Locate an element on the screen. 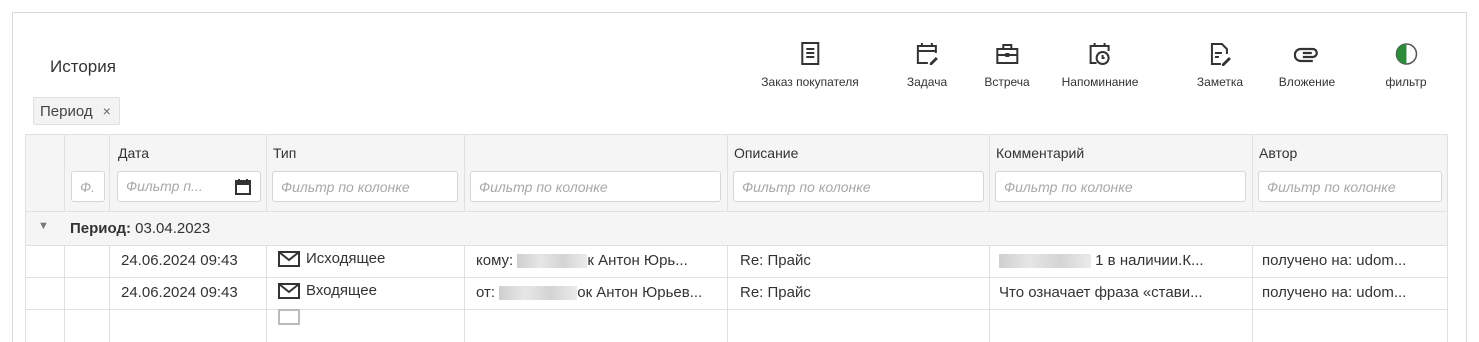 The height and width of the screenshot is (342, 1479). toggle-icon is located at coordinates (1406, 54).